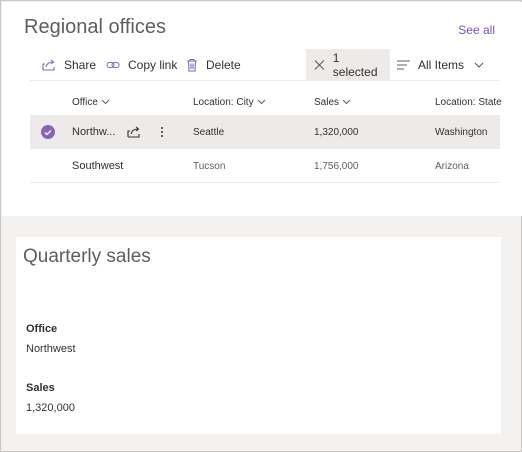  I want to click on row-share-button, so click(134, 132).